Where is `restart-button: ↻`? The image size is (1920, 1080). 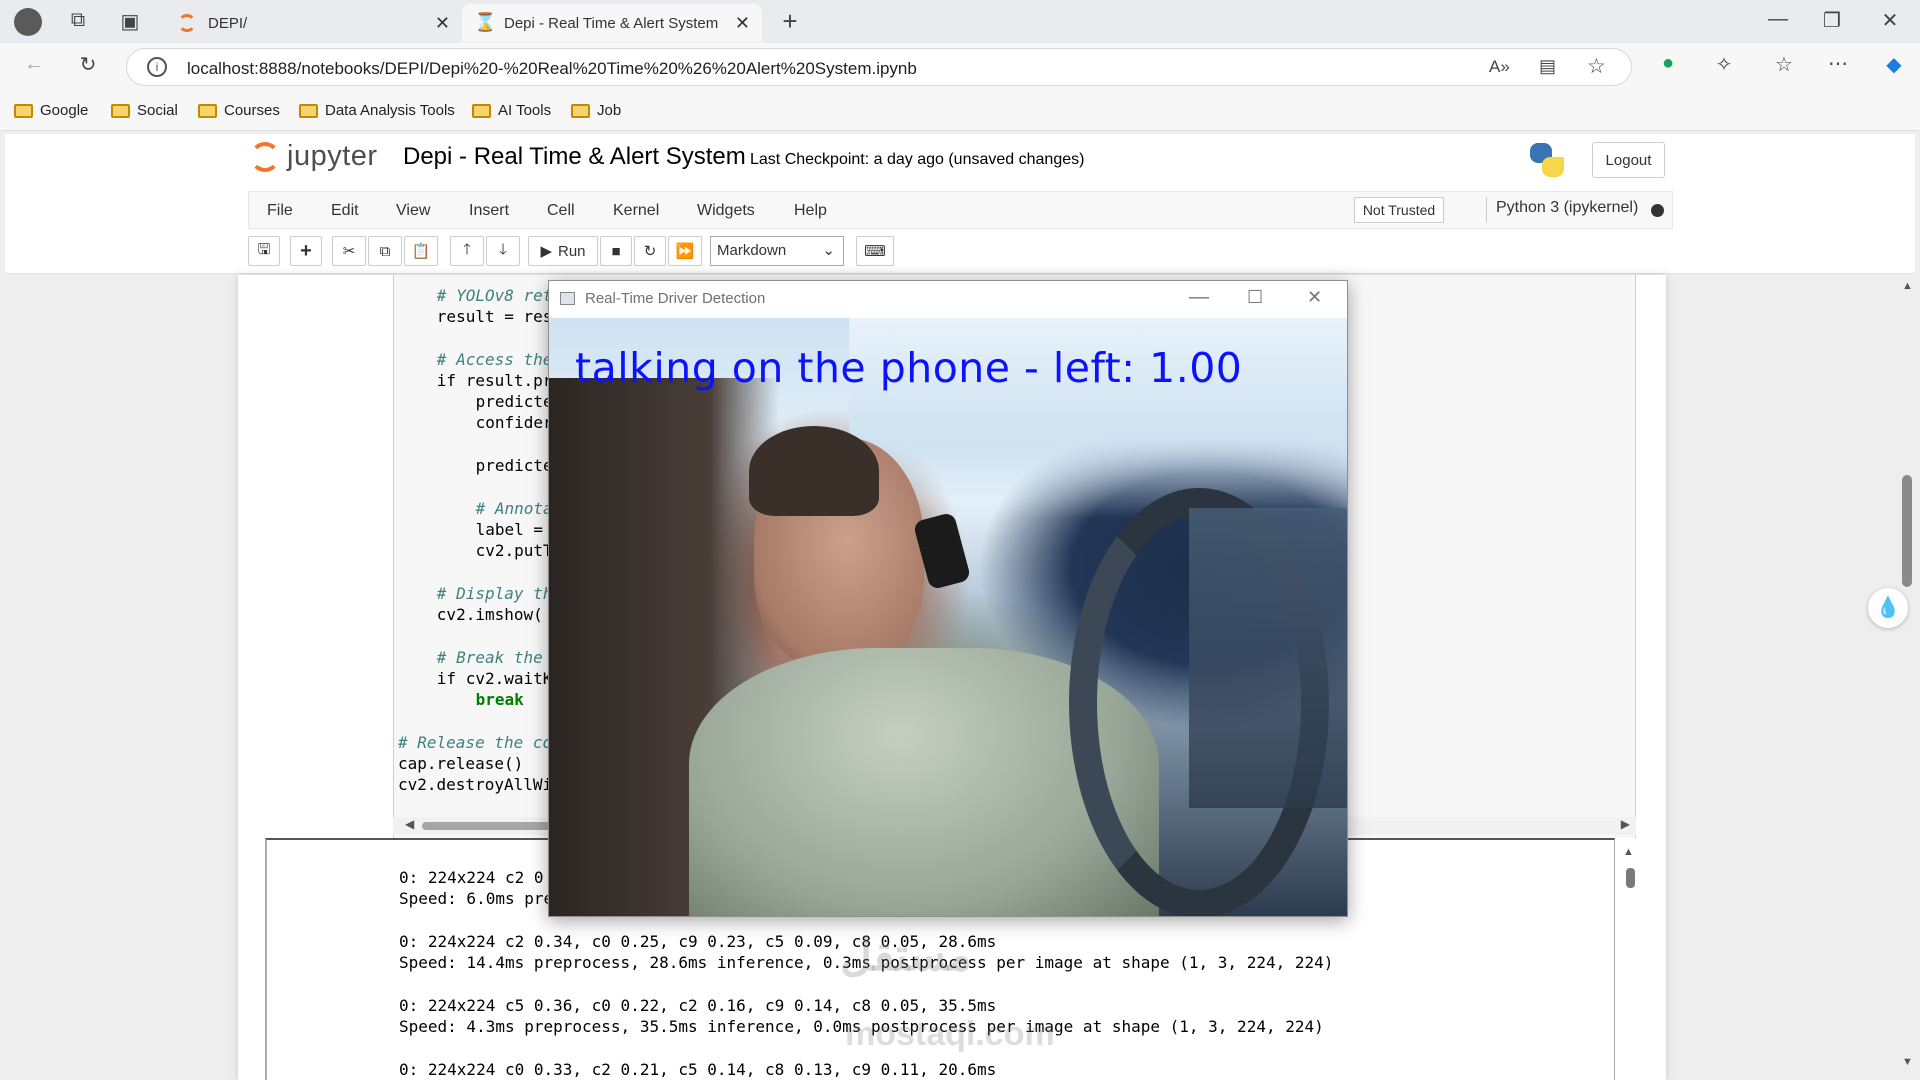 restart-button: ↻ is located at coordinates (650, 251).